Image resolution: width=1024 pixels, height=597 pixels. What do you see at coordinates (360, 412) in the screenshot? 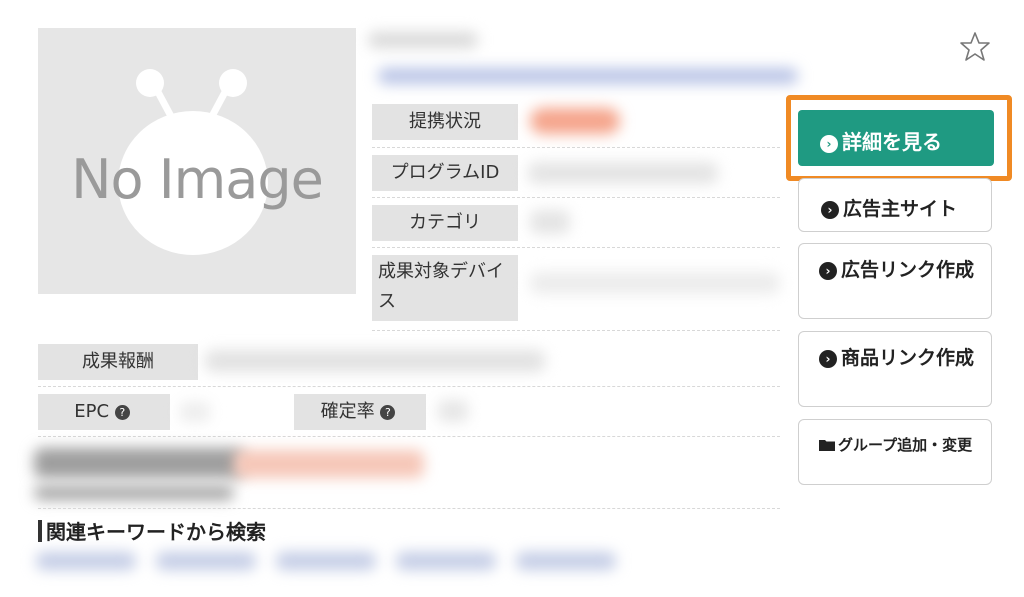
I see `confirm-rate-label: 確定率 ?` at bounding box center [360, 412].